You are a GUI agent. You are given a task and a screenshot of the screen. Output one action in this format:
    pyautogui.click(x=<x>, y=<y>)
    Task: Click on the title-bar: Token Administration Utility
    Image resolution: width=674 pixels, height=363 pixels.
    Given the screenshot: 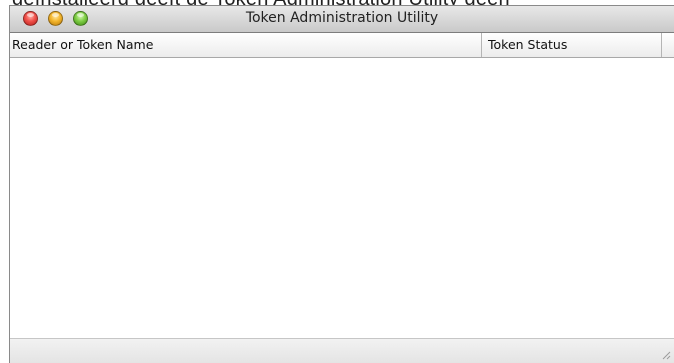 What is the action you would take?
    pyautogui.click(x=342, y=19)
    